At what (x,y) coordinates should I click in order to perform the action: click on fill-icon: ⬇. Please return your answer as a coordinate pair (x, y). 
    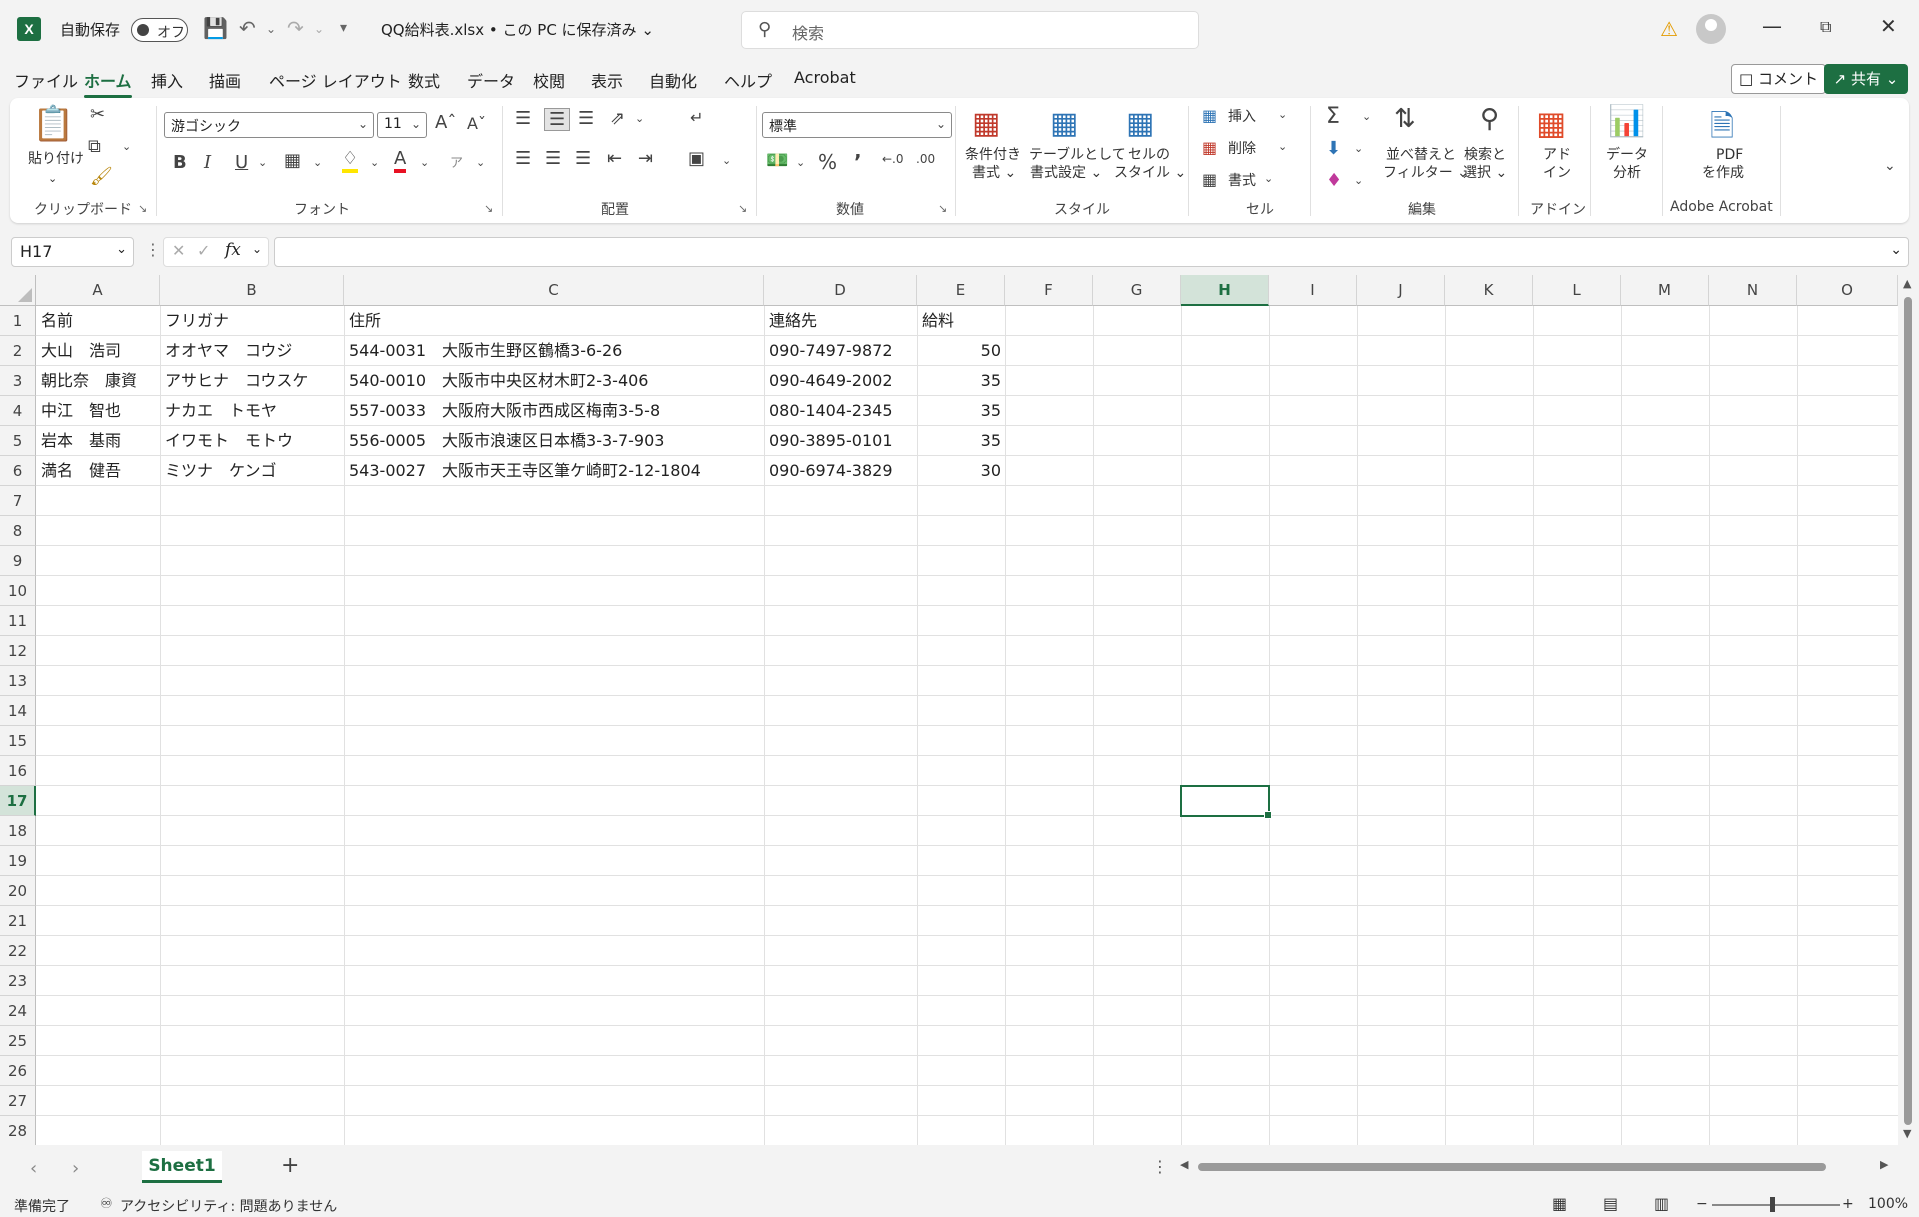
    Looking at the image, I should click on (1333, 148).